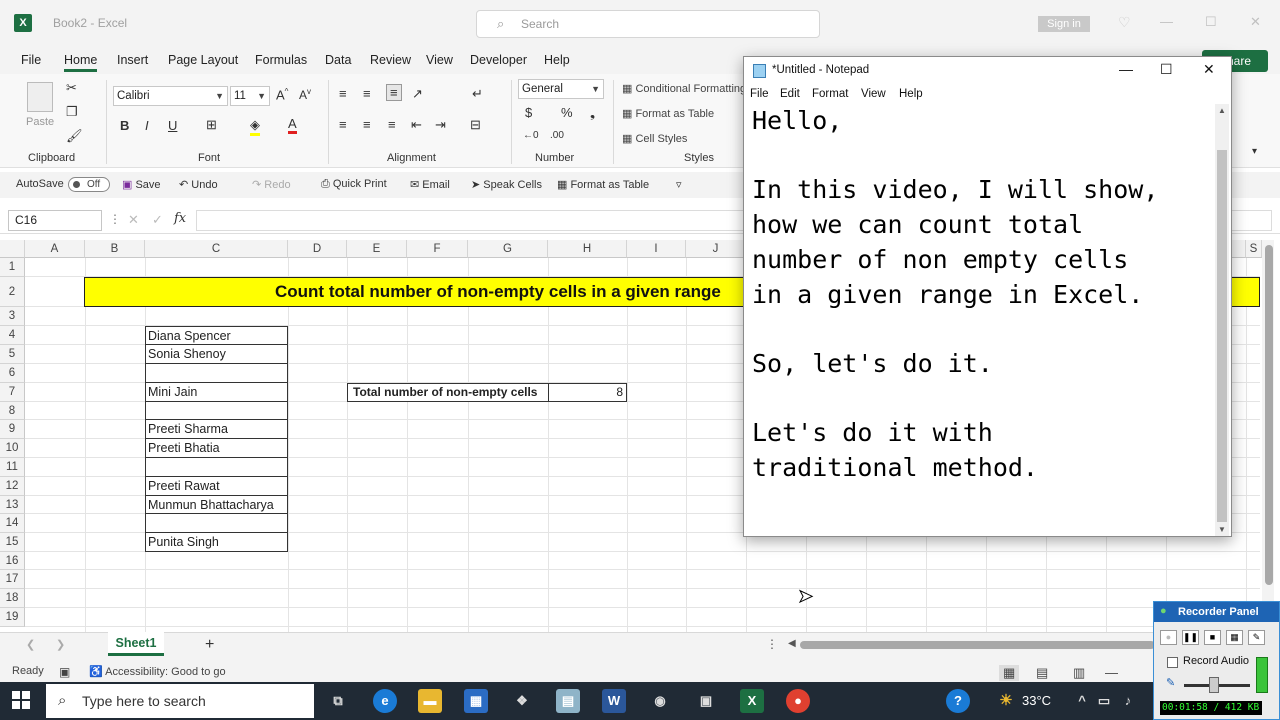 Image resolution: width=1280 pixels, height=720 pixels. I want to click on column-header: S, so click(1254, 249).